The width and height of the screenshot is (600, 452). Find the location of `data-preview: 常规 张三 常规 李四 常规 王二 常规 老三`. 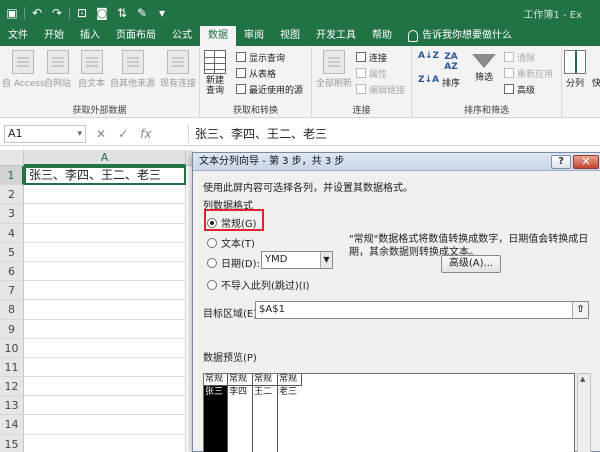

data-preview: 常规 张三 常规 李四 常规 王二 常规 老三 is located at coordinates (389, 412).